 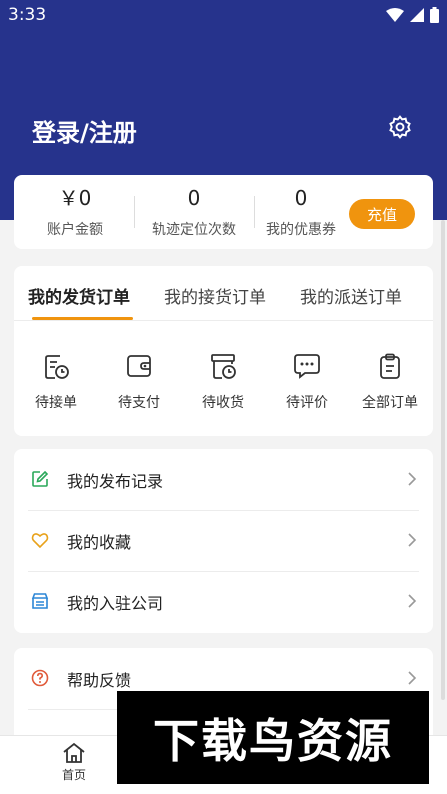 What do you see at coordinates (223, 366) in the screenshot?
I see `pending-receipt-icon` at bounding box center [223, 366].